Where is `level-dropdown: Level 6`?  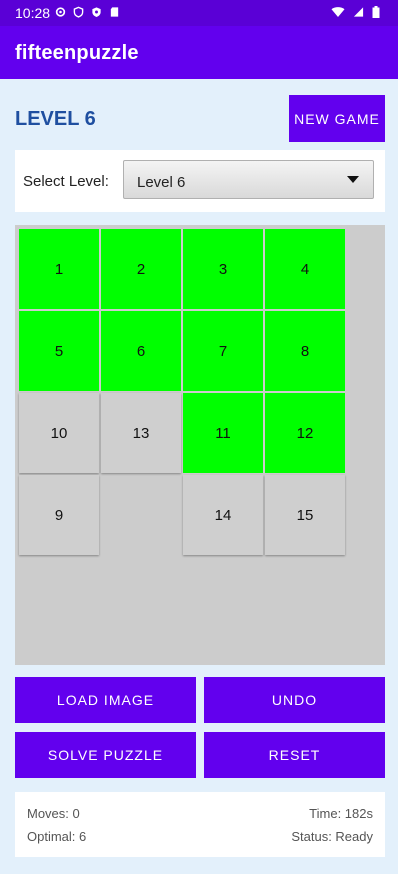 level-dropdown: Level 6 is located at coordinates (248, 179).